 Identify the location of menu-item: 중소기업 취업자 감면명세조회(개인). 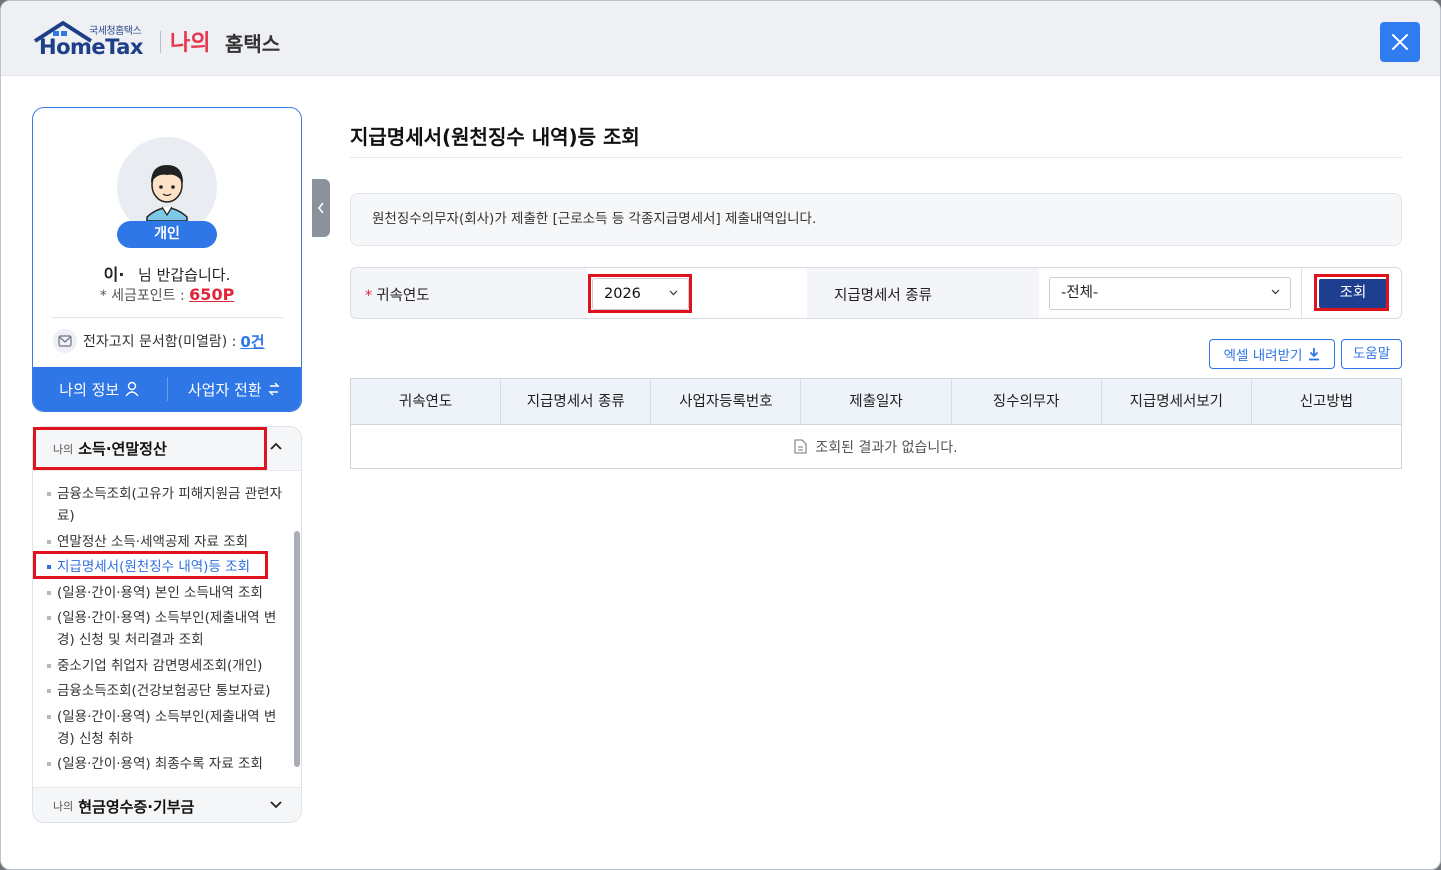
(163, 666).